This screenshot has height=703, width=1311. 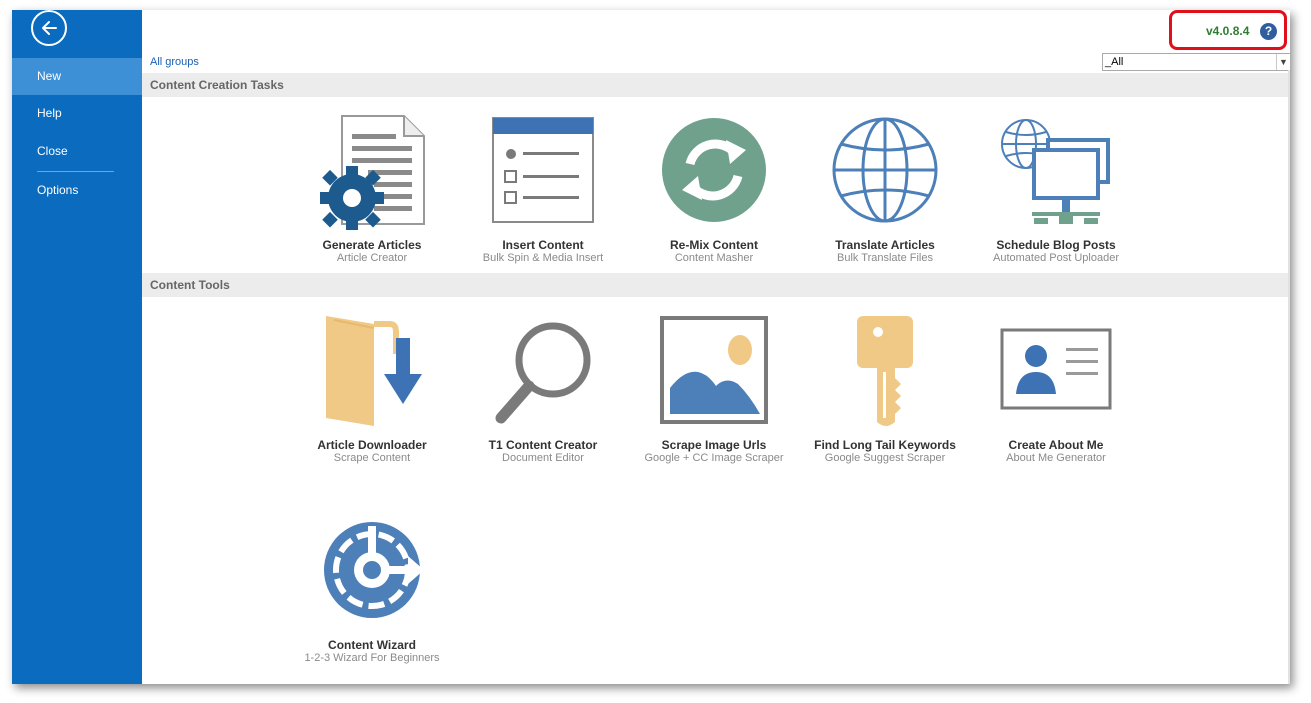 What do you see at coordinates (543, 445) in the screenshot?
I see `tile-title: T1 Content Creator` at bounding box center [543, 445].